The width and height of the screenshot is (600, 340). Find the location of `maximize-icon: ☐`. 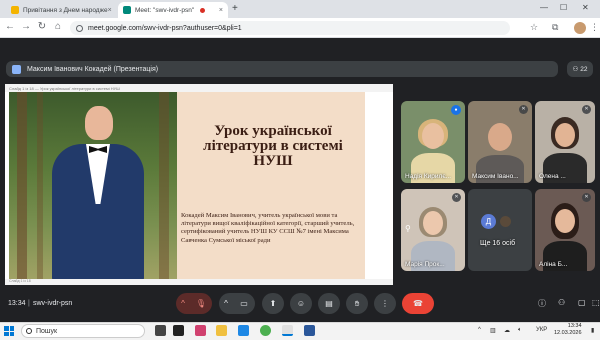

maximize-icon: ☐ is located at coordinates (563, 7).